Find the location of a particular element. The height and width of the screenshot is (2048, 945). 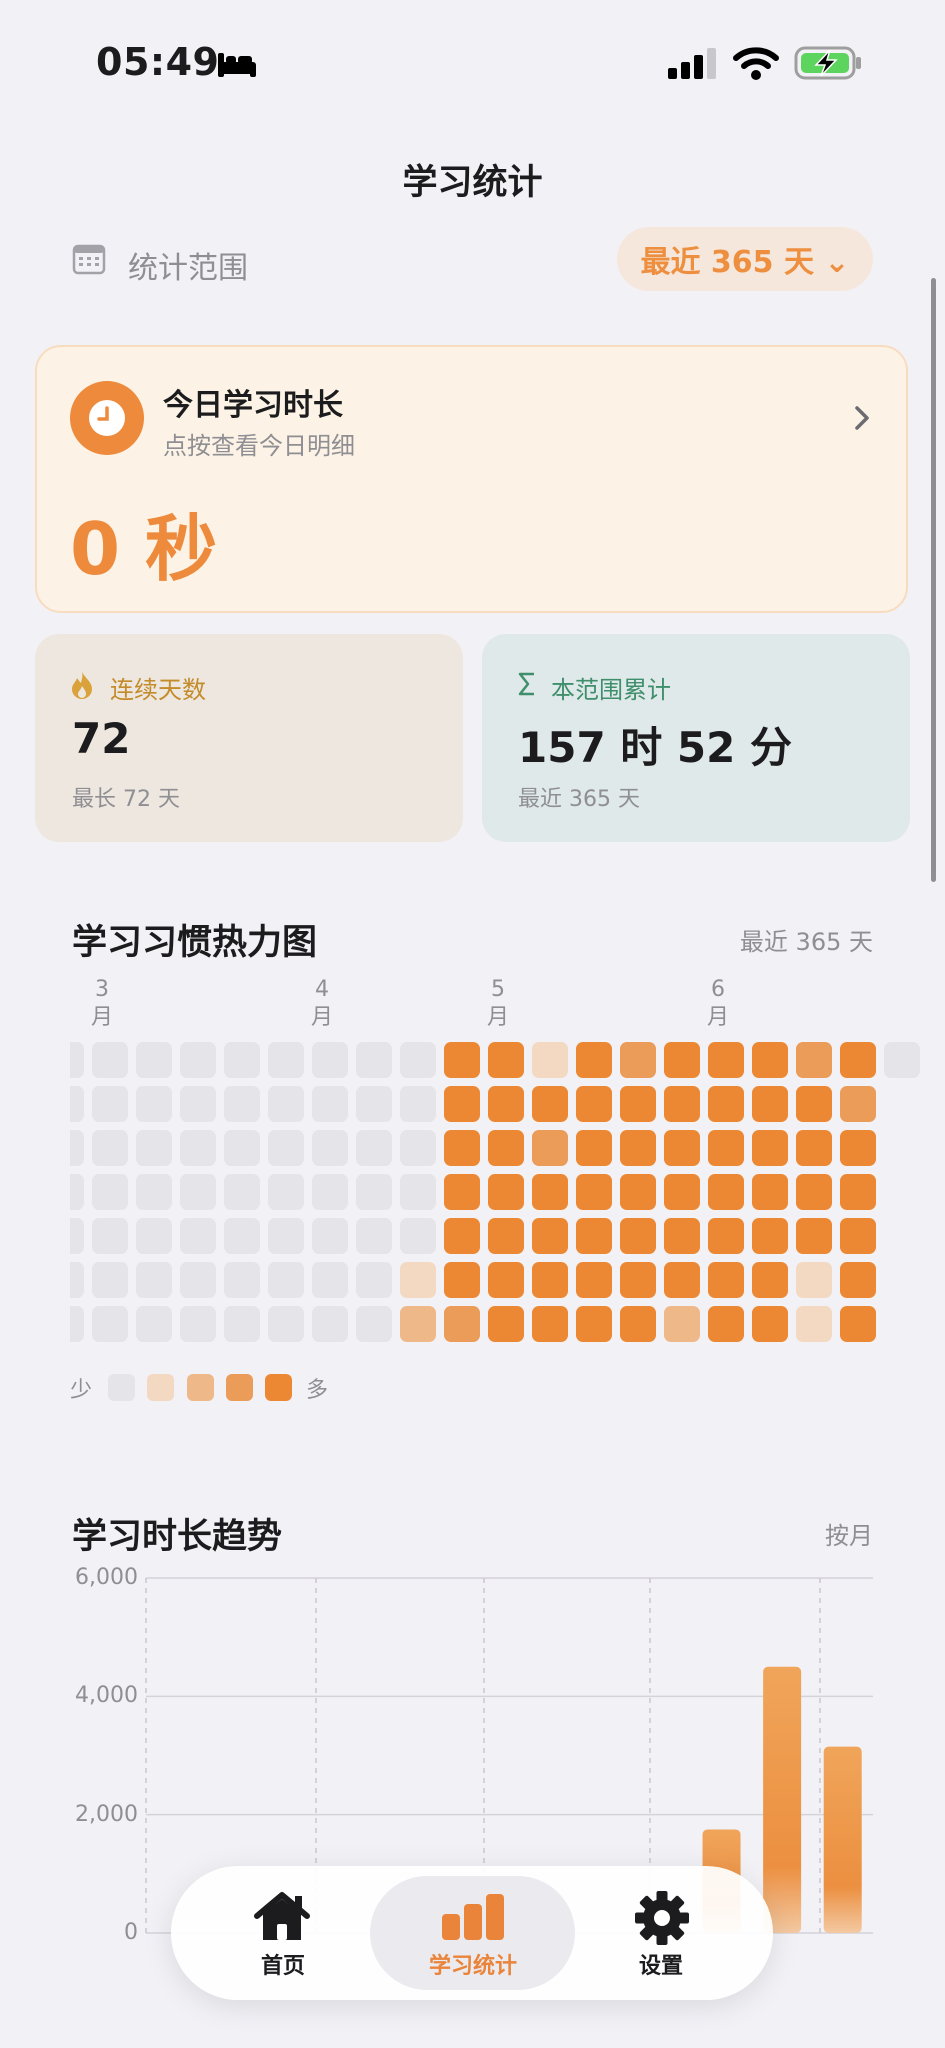

month-number: 3 is located at coordinates (102, 989).